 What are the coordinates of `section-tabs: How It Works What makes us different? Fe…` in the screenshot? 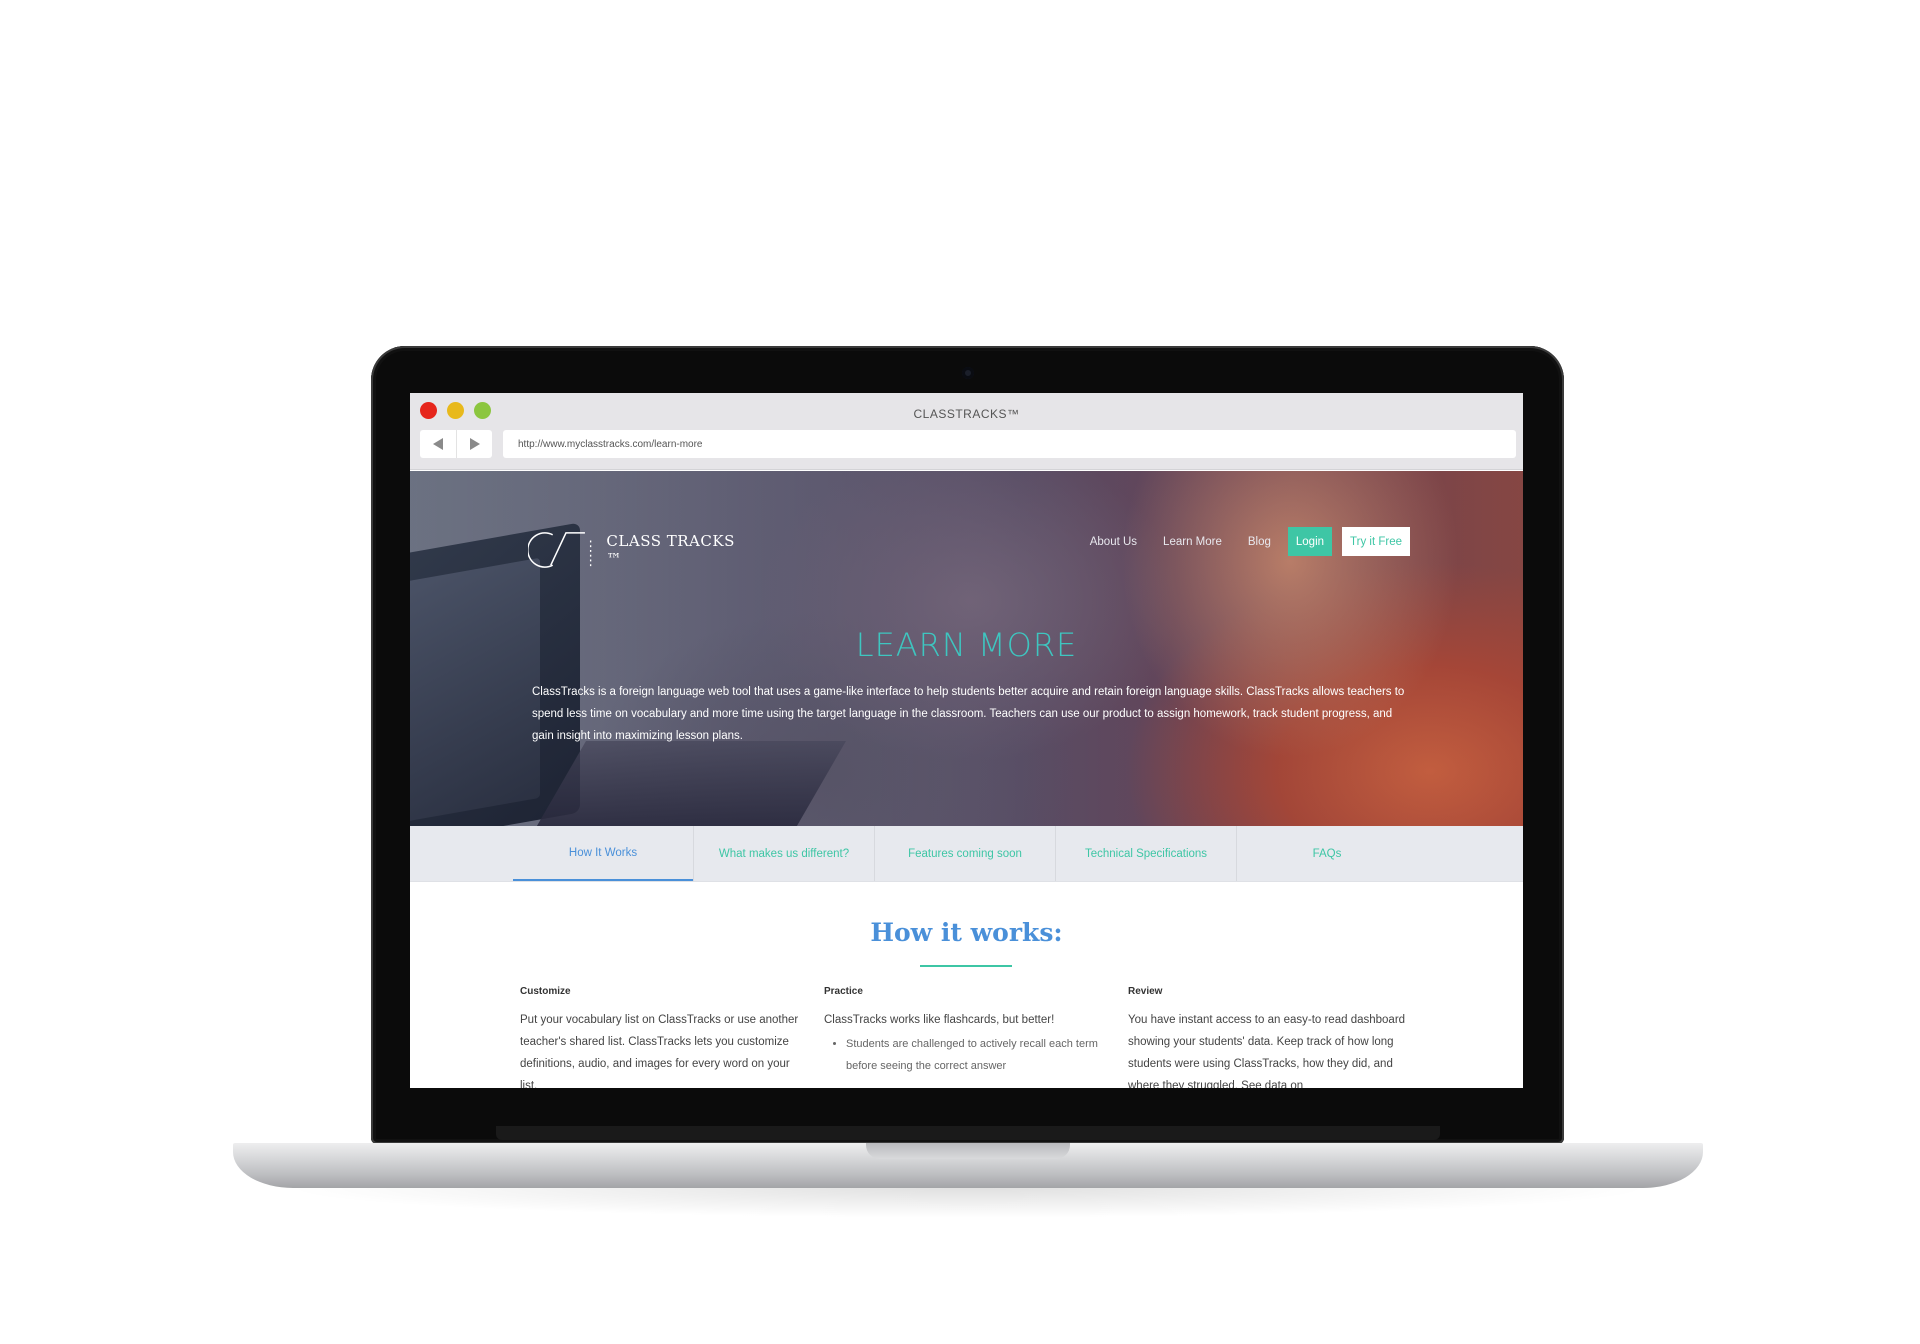 It's located at (966, 854).